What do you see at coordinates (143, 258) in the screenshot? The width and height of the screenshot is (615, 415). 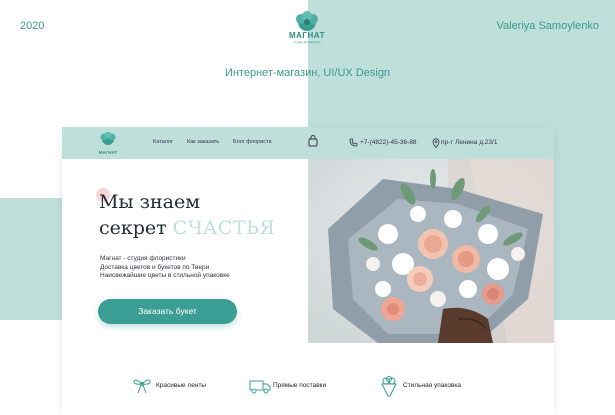 I see `hero-desc-line: Магнат - студия флористики` at bounding box center [143, 258].